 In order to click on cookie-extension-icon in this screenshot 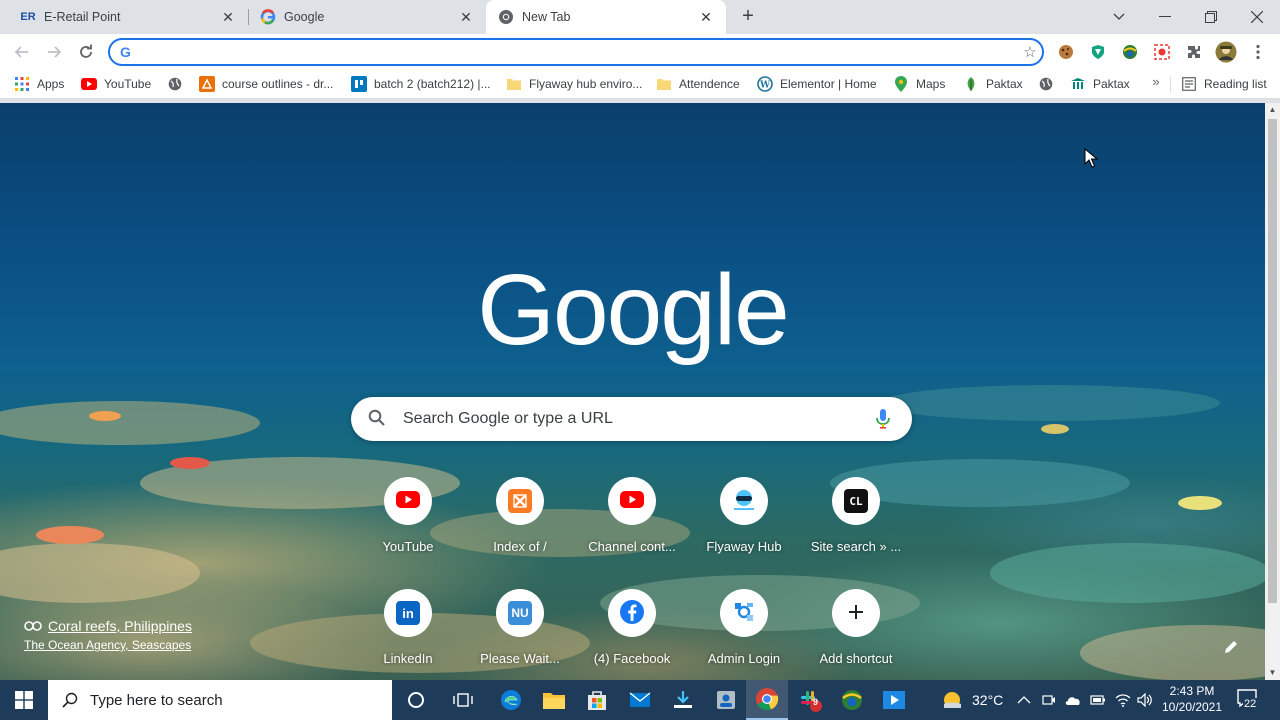, I will do `click(1066, 52)`.